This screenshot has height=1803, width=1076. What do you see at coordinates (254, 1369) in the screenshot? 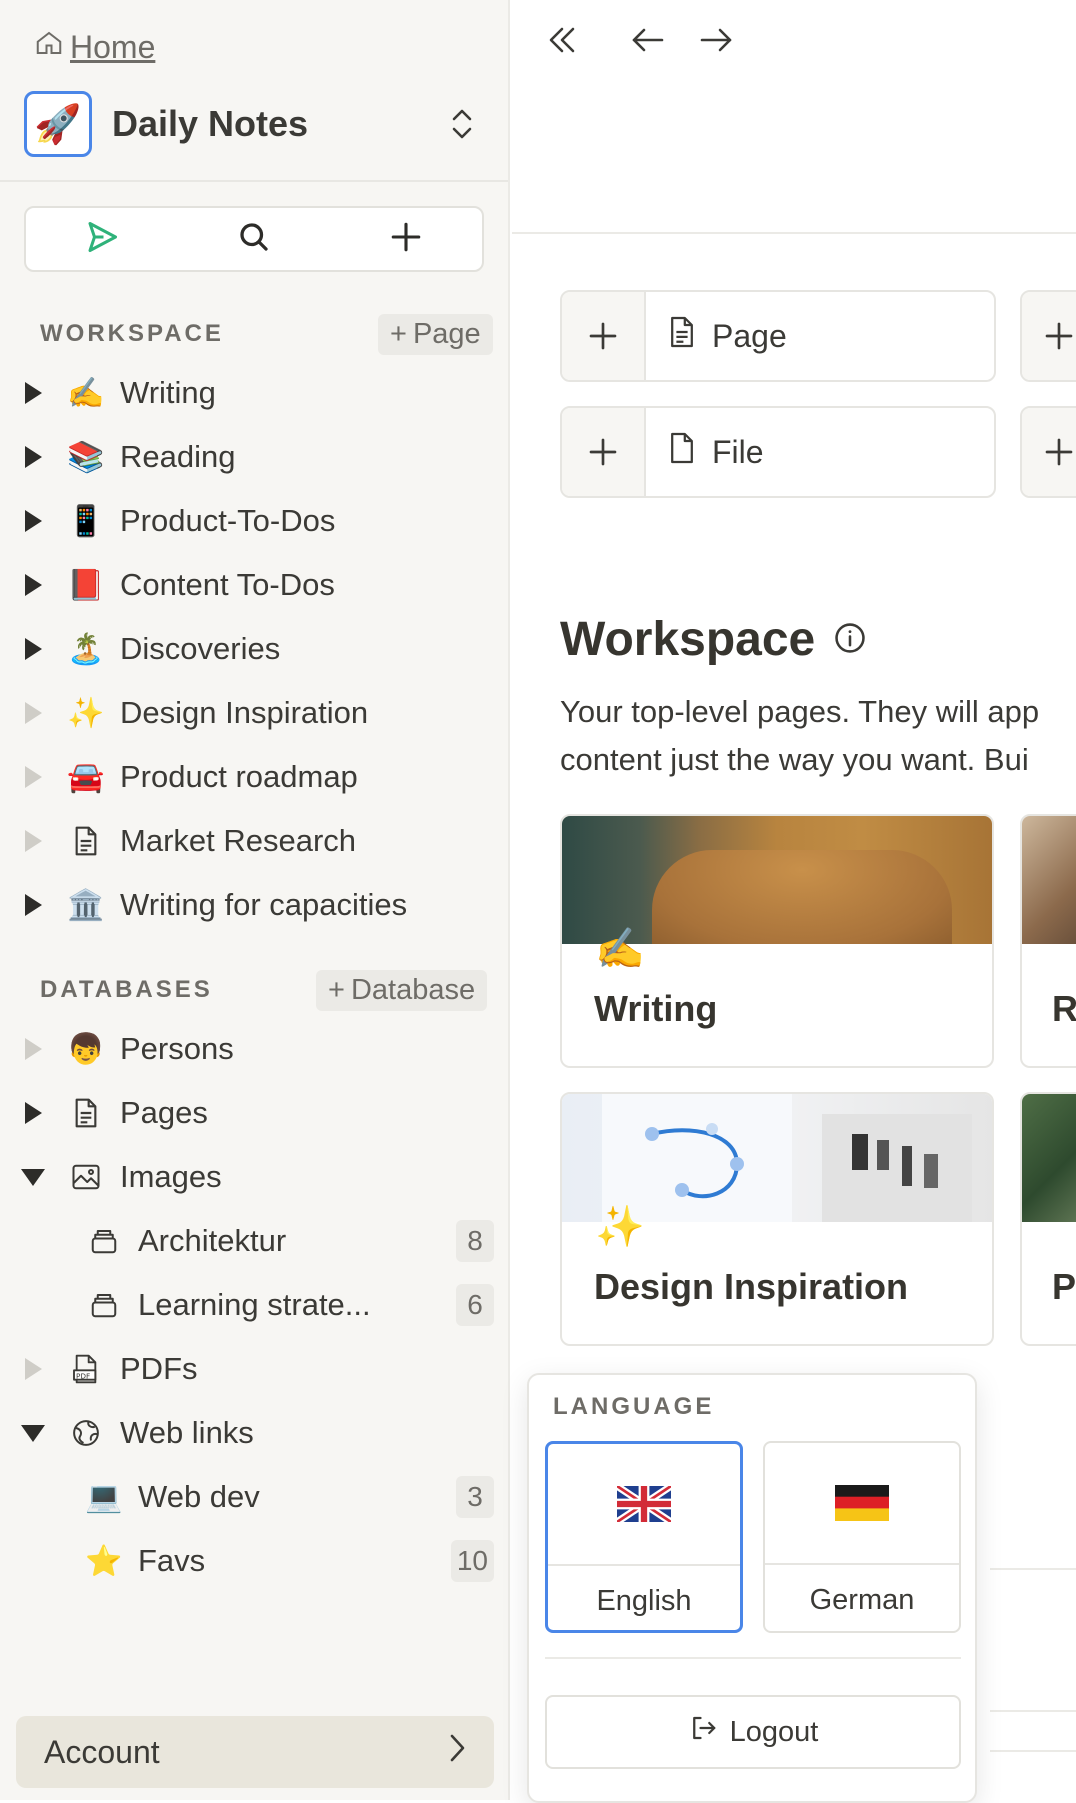
I see `sidebar-item-pdfs: PDF PDFs` at bounding box center [254, 1369].